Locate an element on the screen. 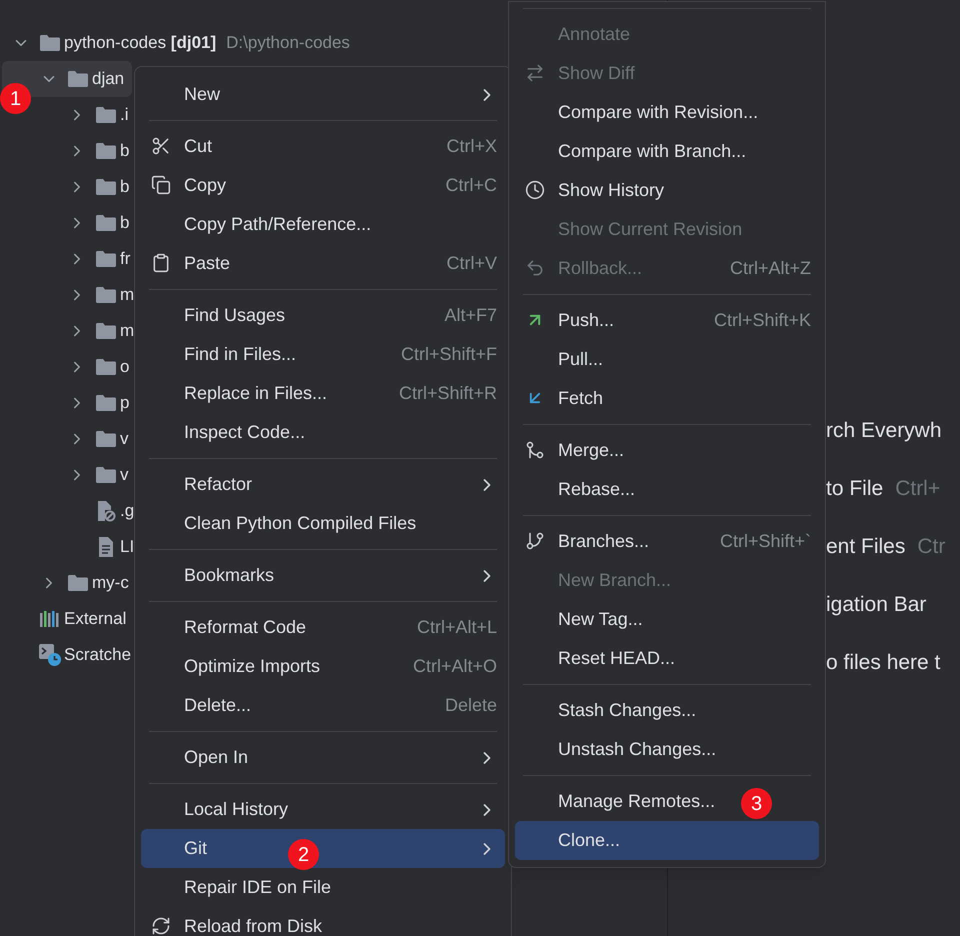 This screenshot has width=960, height=936. shortcut-text: Ctrl+Shift+R is located at coordinates (447, 393).